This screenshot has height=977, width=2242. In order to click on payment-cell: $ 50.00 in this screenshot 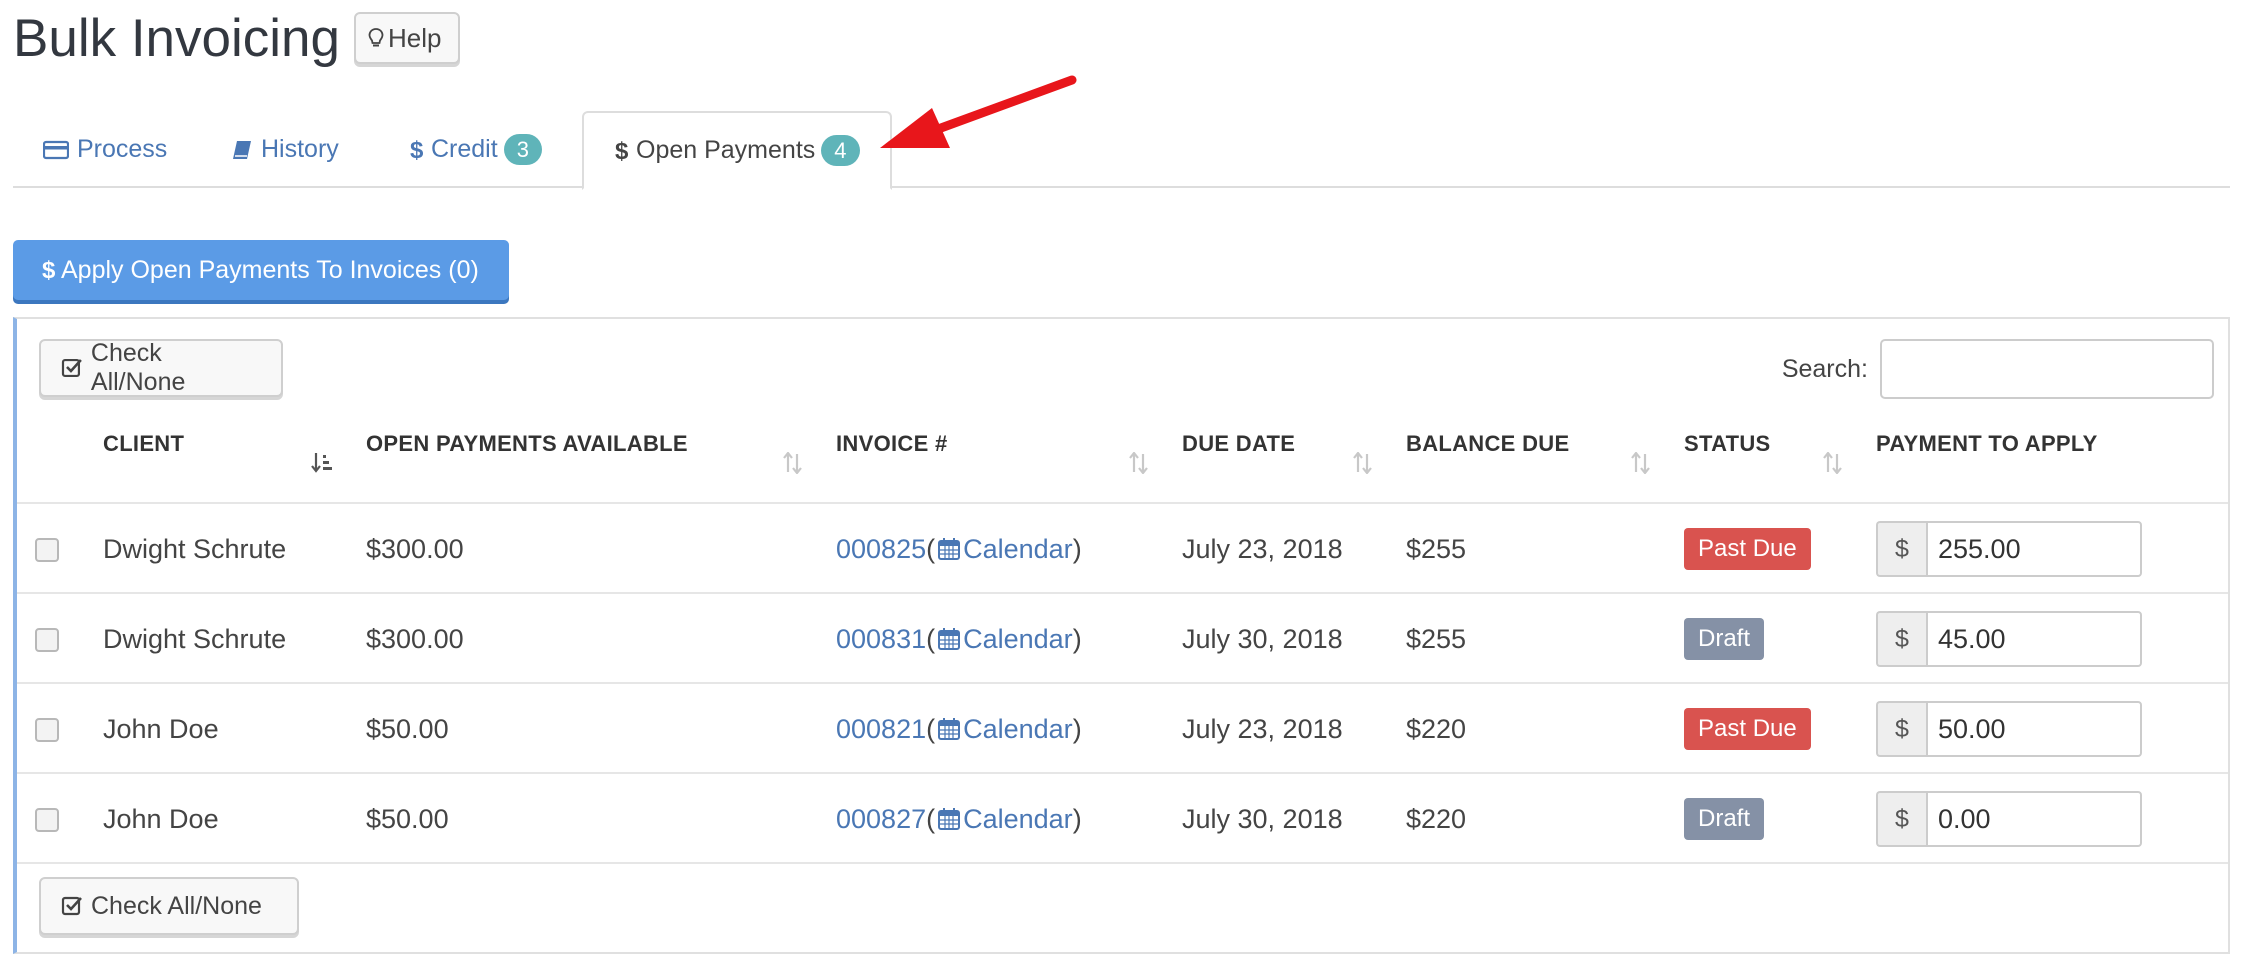, I will do `click(2009, 729)`.